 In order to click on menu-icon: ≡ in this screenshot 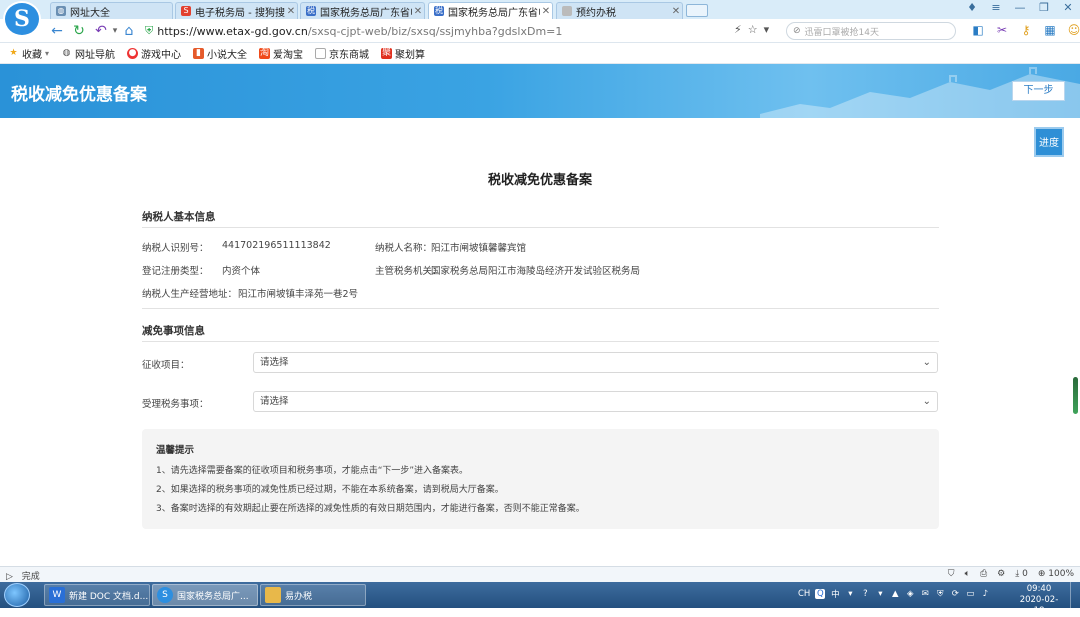, I will do `click(996, 7)`.